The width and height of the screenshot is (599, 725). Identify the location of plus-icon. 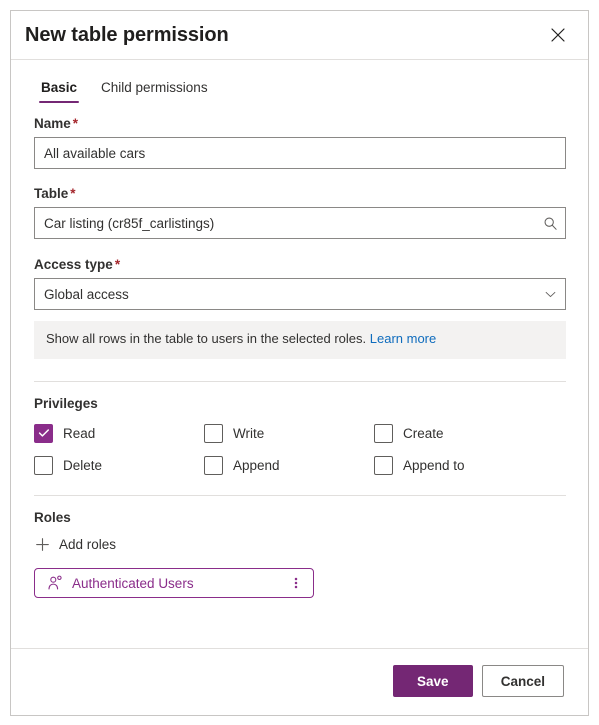
(42, 545).